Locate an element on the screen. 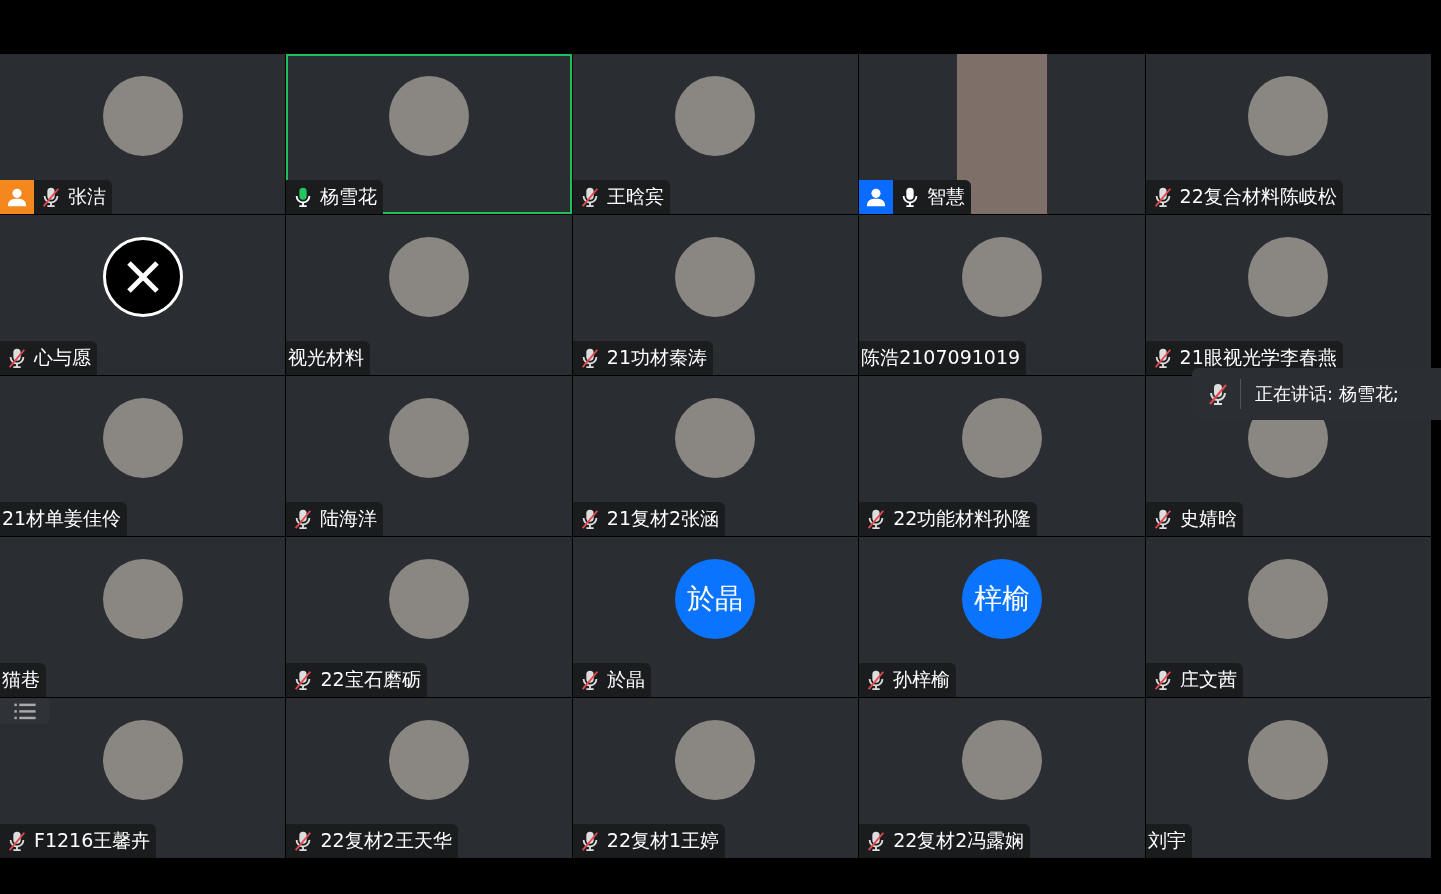 The width and height of the screenshot is (1441, 894). participant-tile: 21材单姜佳伶 is located at coordinates (143, 456).